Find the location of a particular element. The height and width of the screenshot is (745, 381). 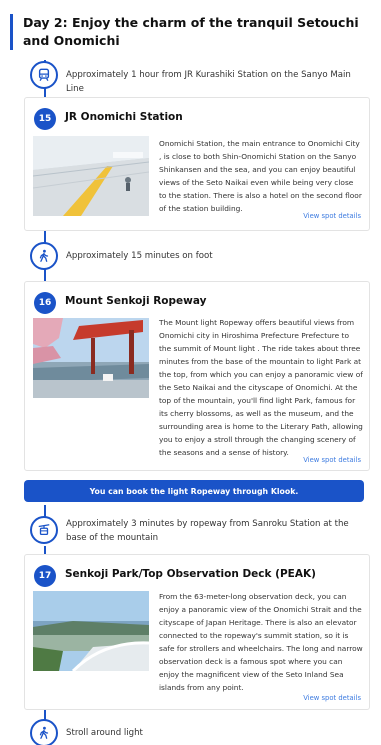

spot-number-badge: 15 is located at coordinates (45, 119).